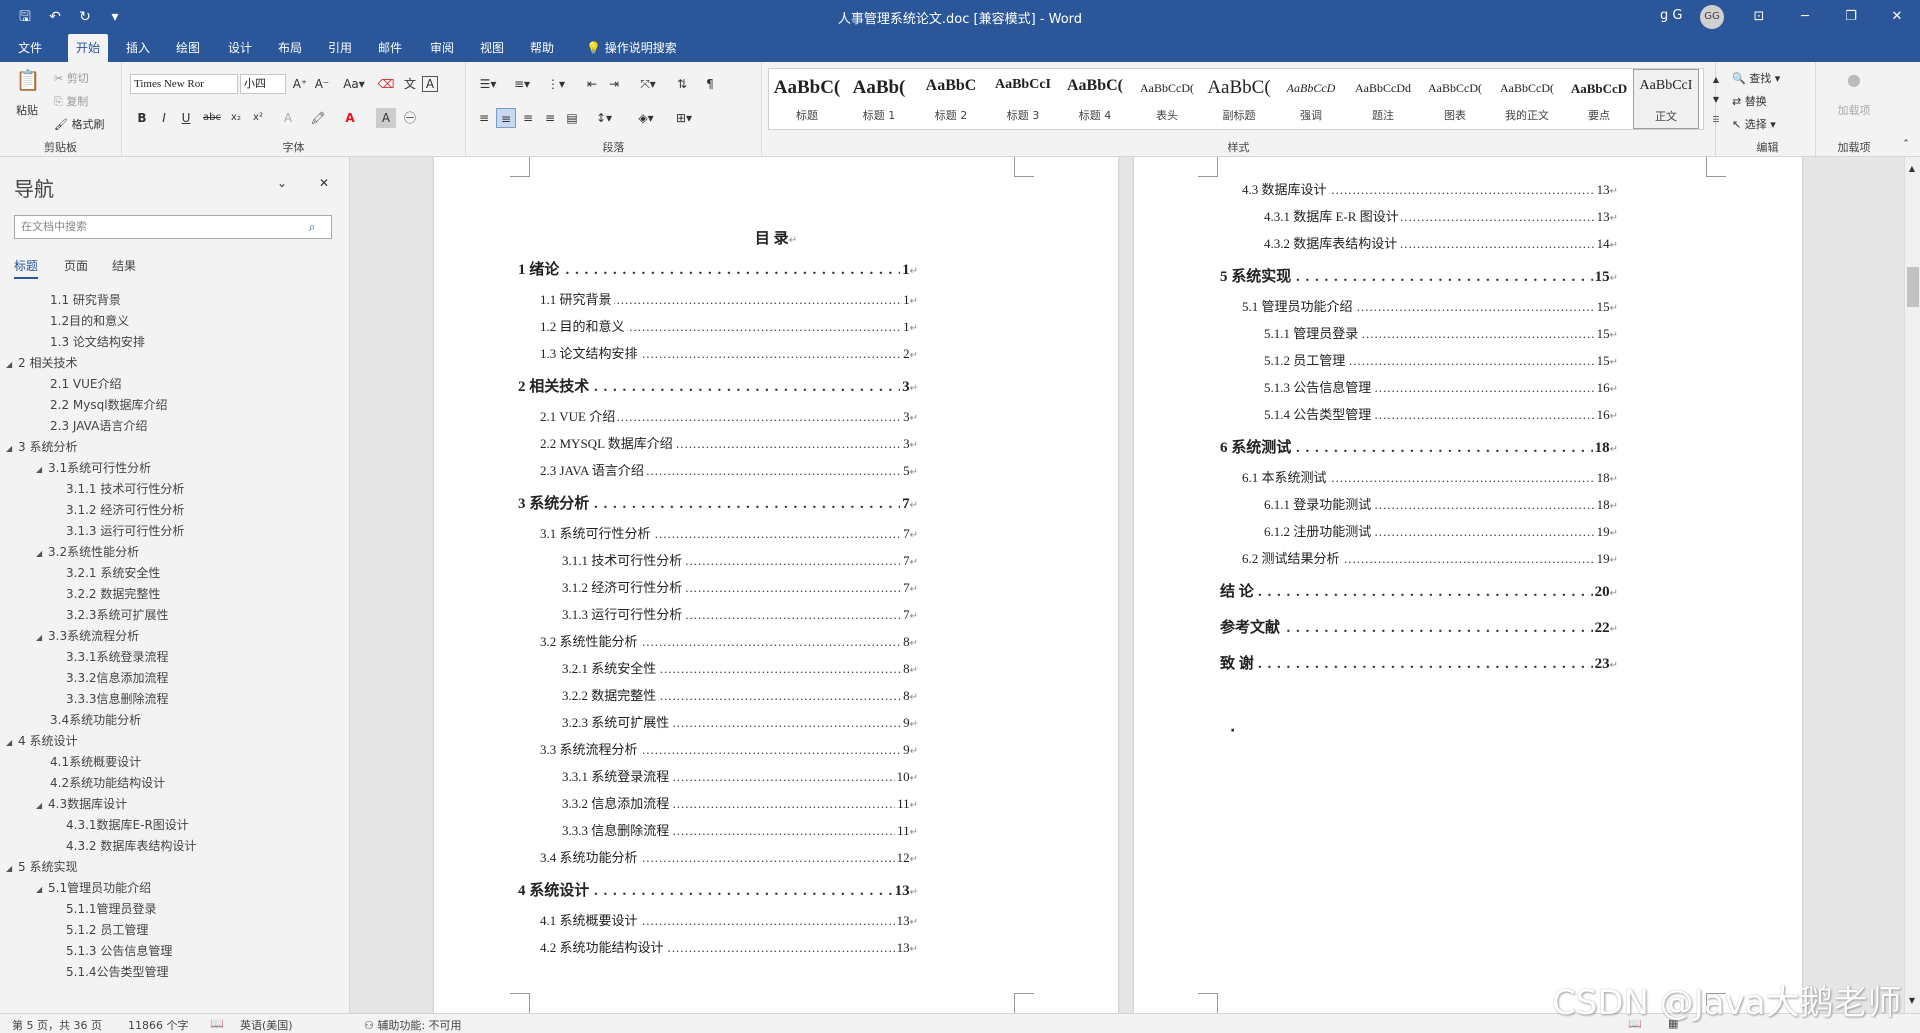  Describe the element at coordinates (1527, 99) in the screenshot. I see `style-my-body: AaBbCcD(我的正文` at that location.